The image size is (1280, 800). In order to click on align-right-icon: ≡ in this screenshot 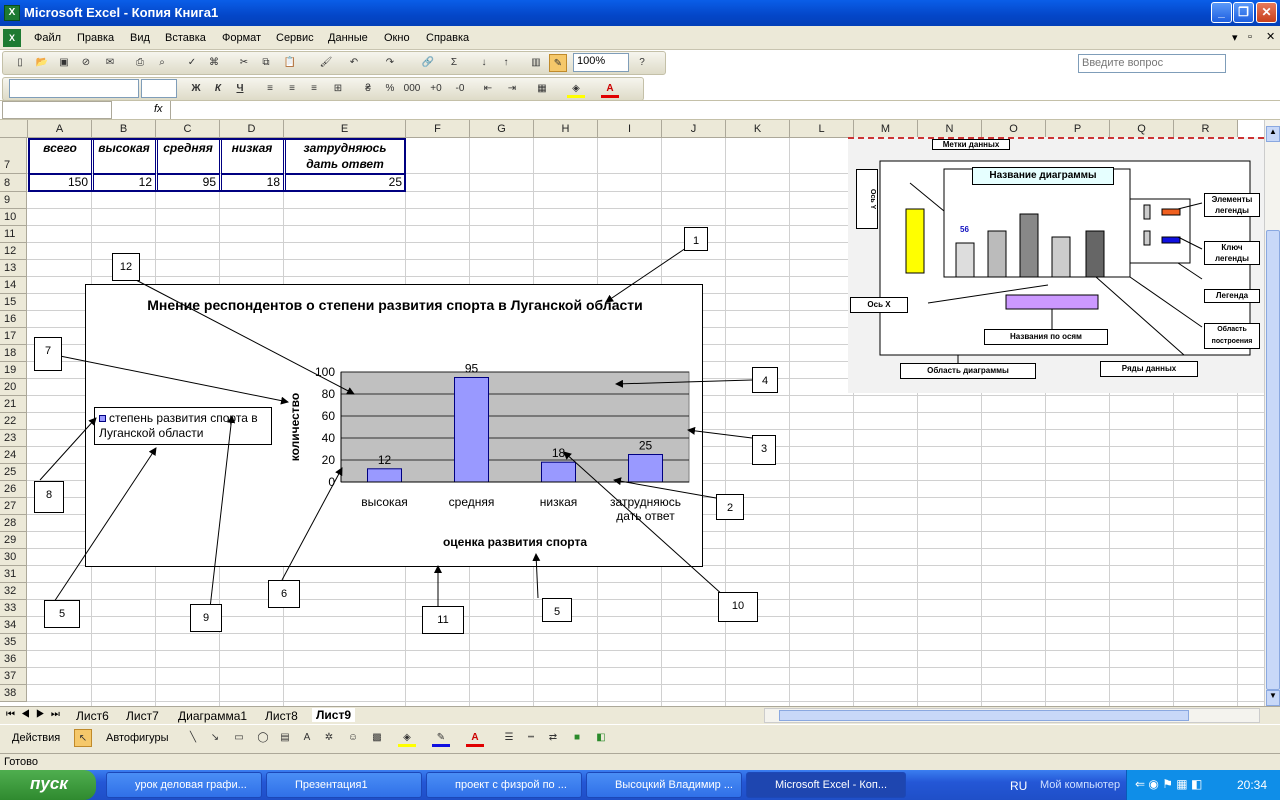, I will do `click(314, 89)`.